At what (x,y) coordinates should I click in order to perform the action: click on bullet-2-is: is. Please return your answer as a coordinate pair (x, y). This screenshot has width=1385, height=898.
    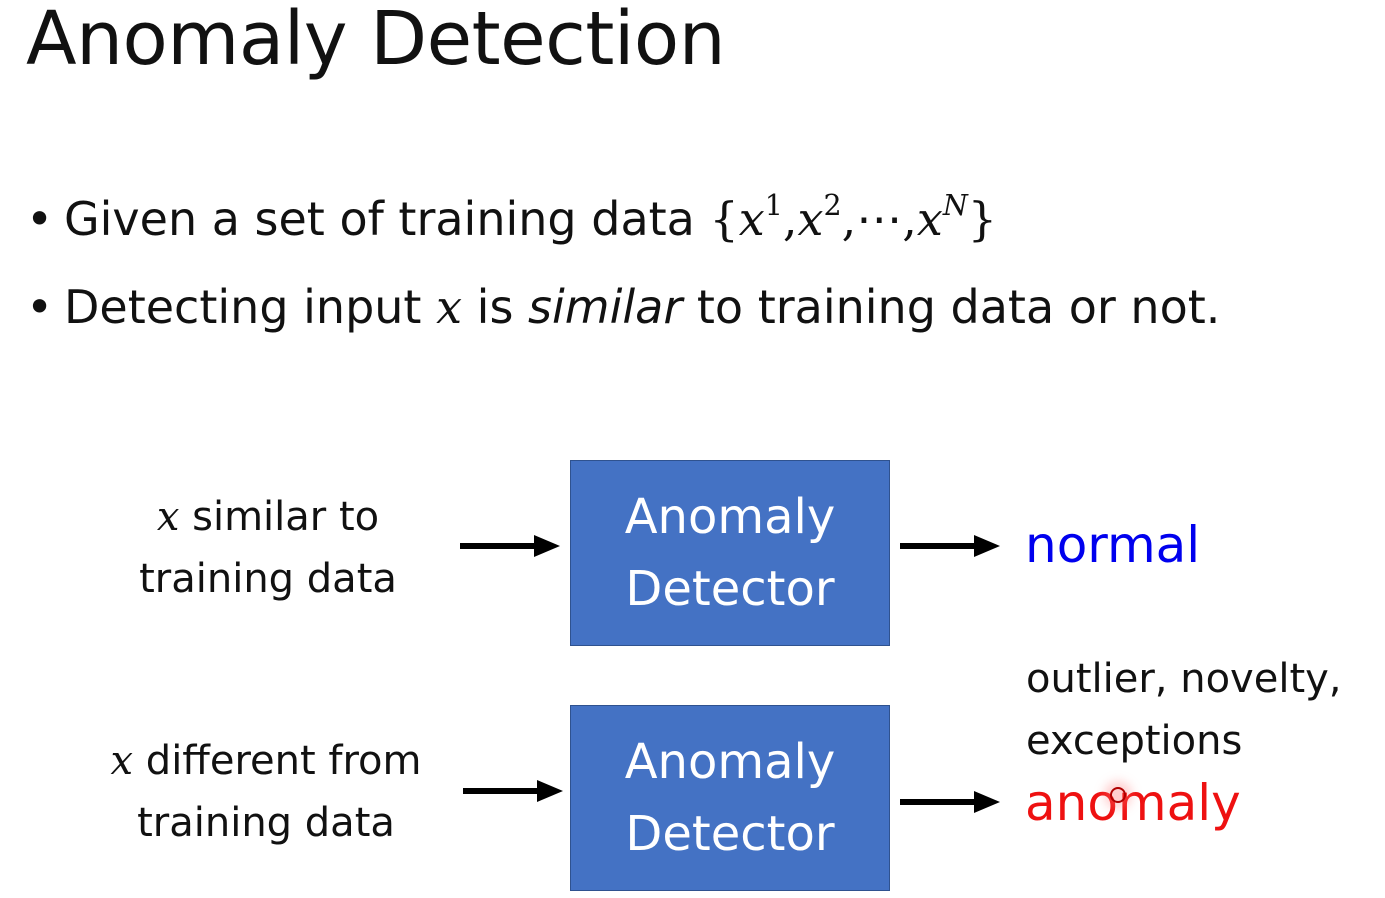
    Looking at the image, I should click on (495, 307).